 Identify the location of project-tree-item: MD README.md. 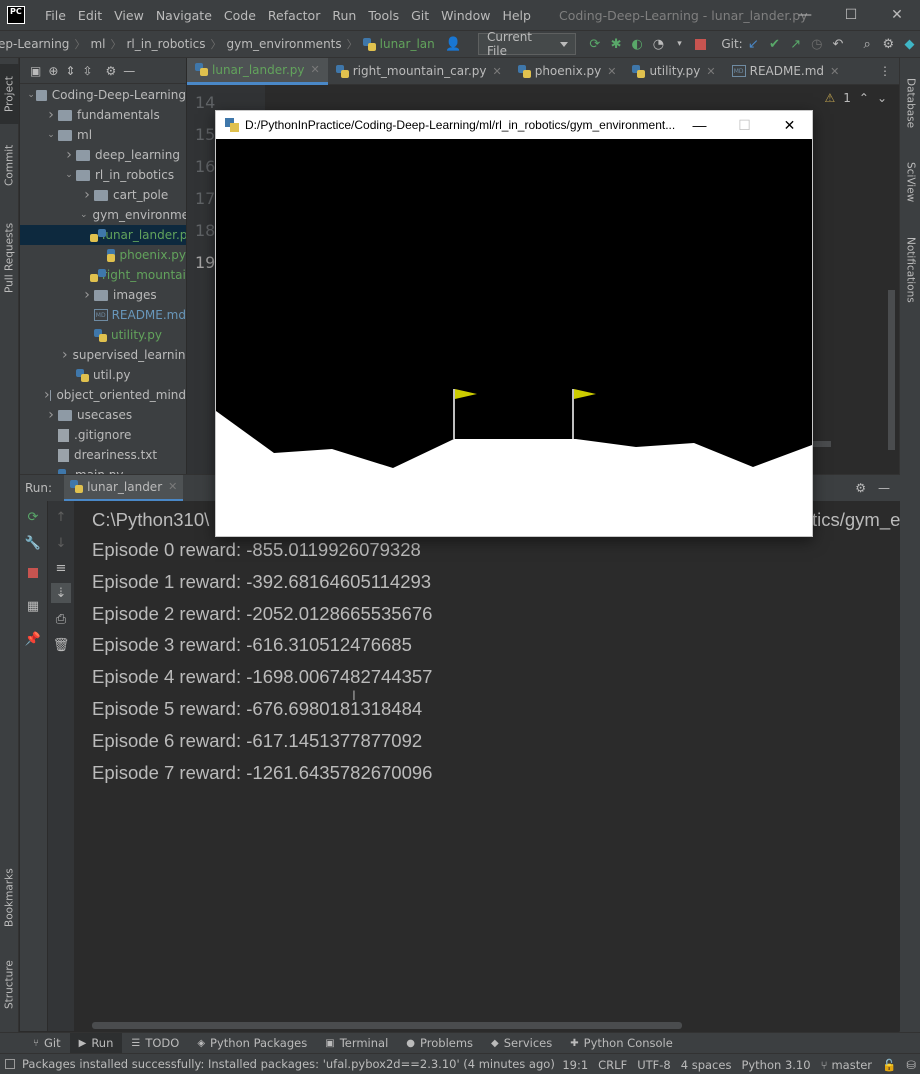
(103, 315).